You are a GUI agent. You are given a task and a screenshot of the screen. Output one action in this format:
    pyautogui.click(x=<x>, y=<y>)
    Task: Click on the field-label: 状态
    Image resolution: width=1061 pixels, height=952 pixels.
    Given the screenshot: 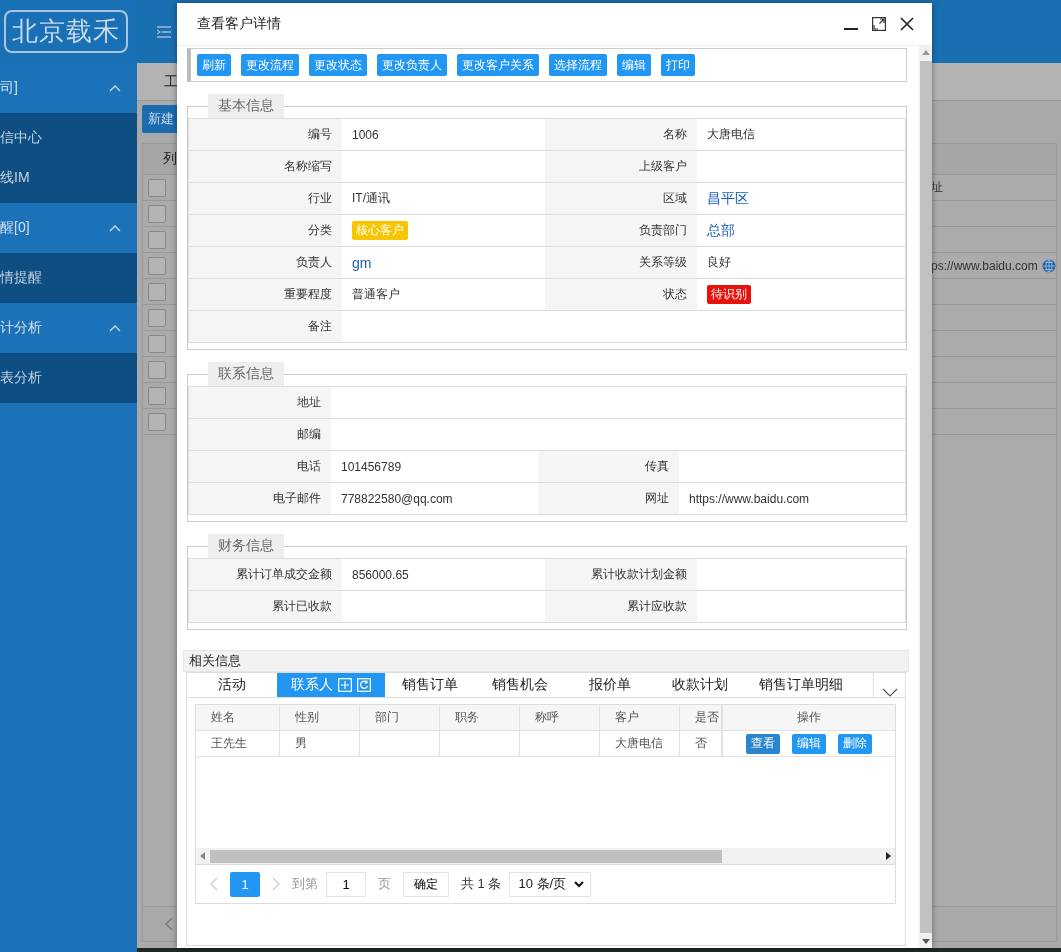 What is the action you would take?
    pyautogui.click(x=621, y=295)
    